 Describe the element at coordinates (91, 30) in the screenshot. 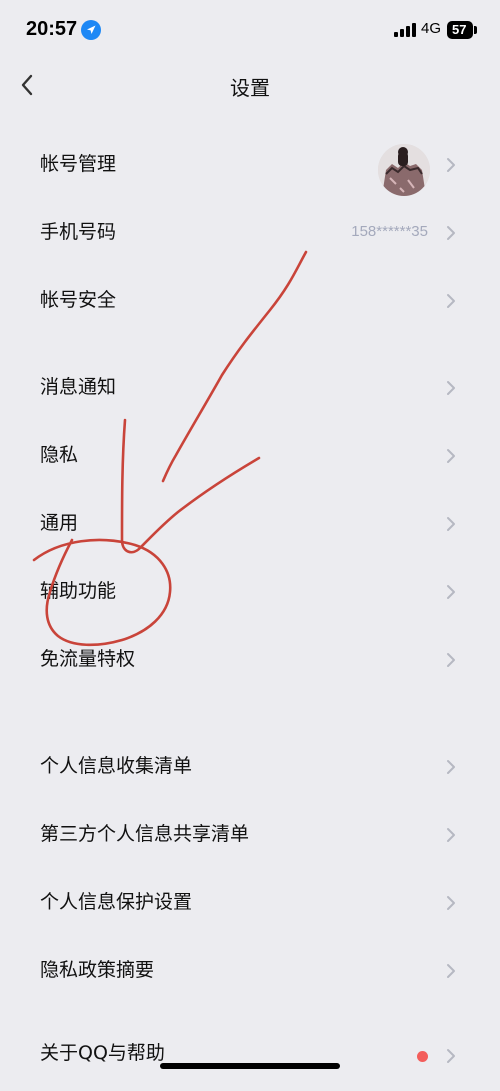

I see `location-arrow-icon` at that location.